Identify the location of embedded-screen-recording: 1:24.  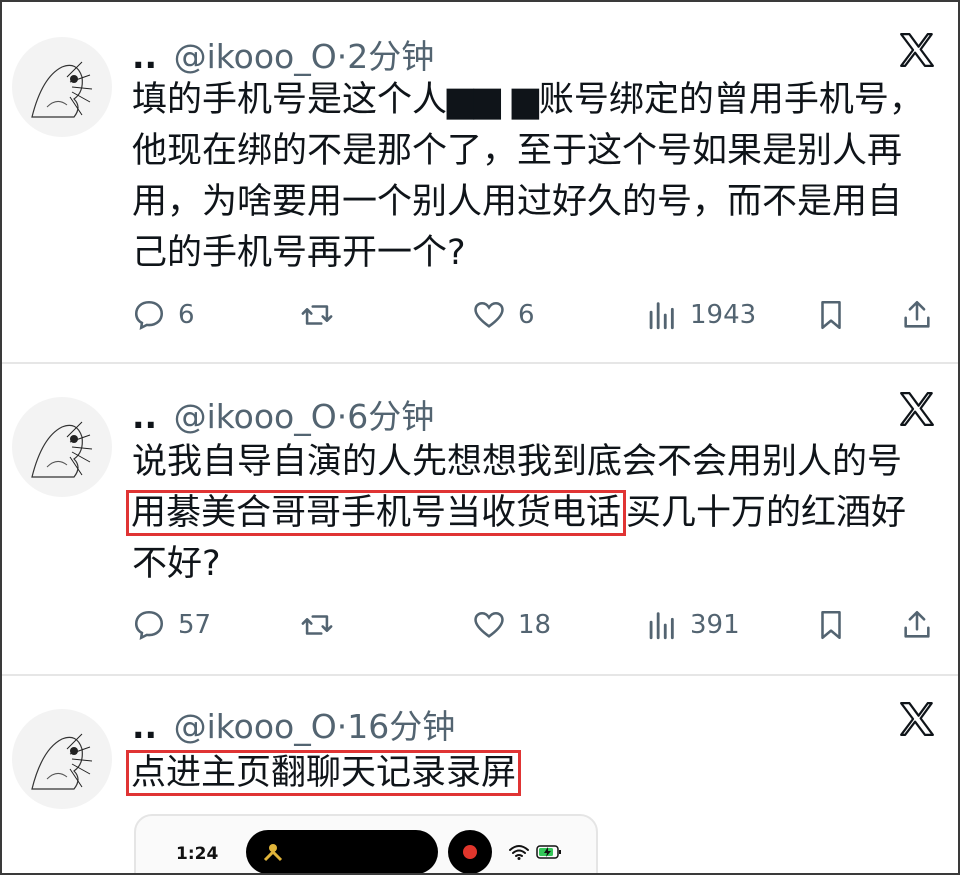
(366, 843).